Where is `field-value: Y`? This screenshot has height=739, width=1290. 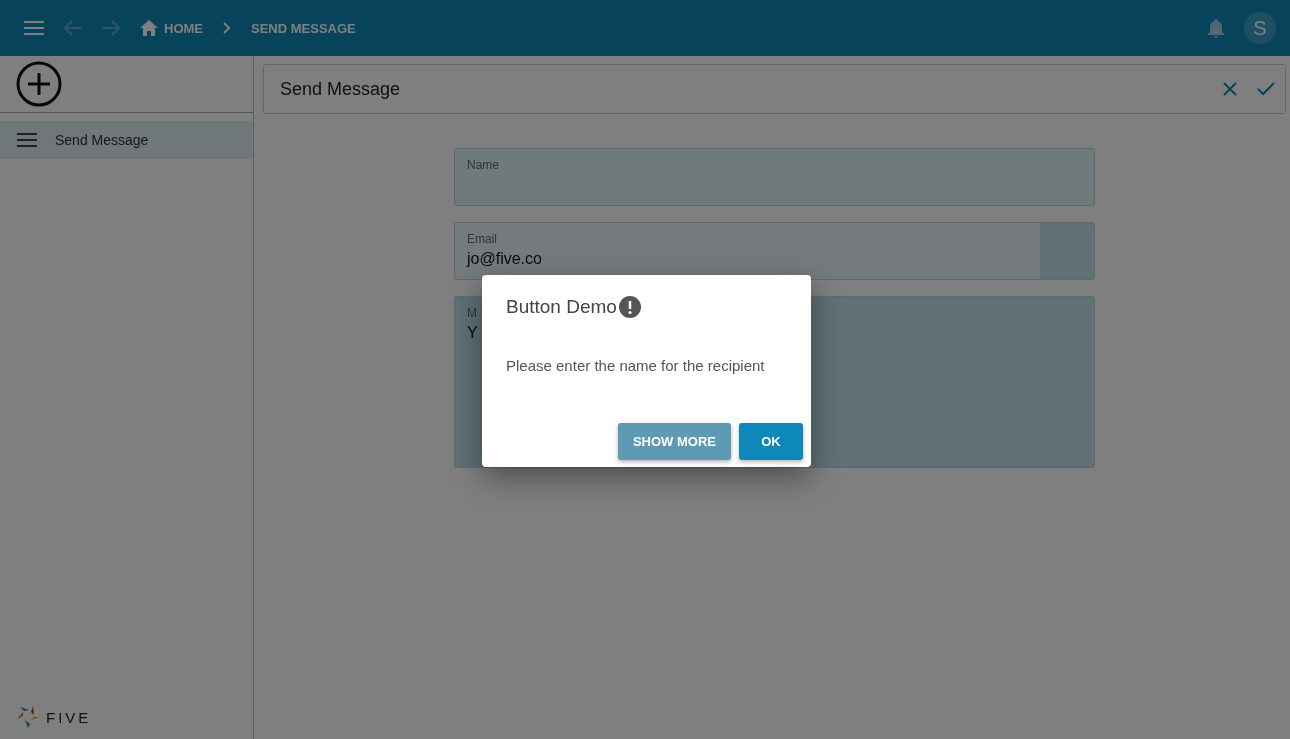
field-value: Y is located at coordinates (472, 333).